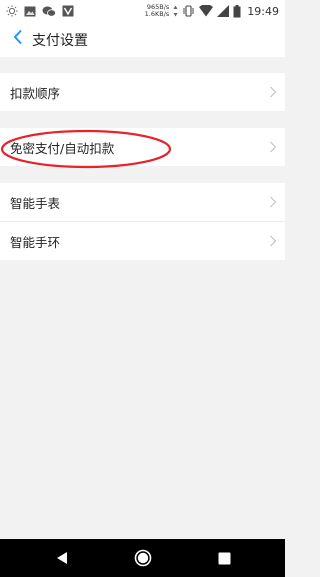  I want to click on nav-recents-button, so click(224, 558).